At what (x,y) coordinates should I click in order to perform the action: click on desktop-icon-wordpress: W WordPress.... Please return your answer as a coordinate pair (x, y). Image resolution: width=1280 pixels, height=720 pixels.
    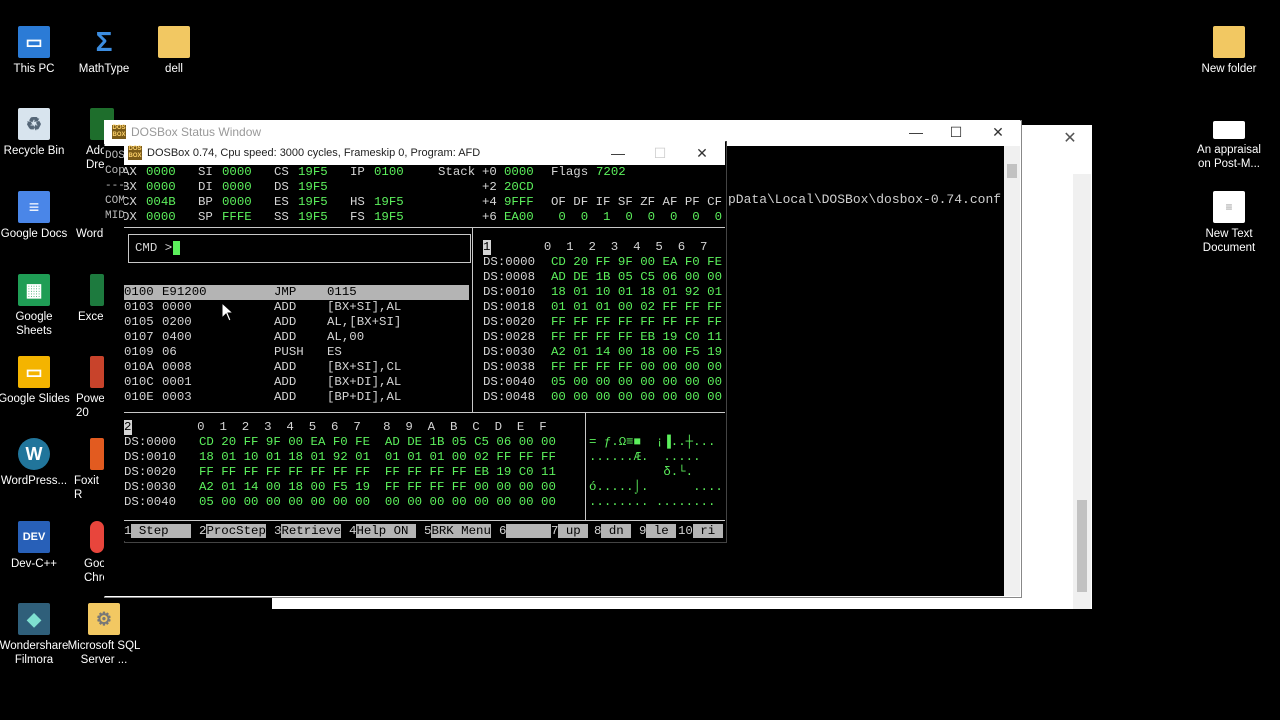
    Looking at the image, I should click on (36, 463).